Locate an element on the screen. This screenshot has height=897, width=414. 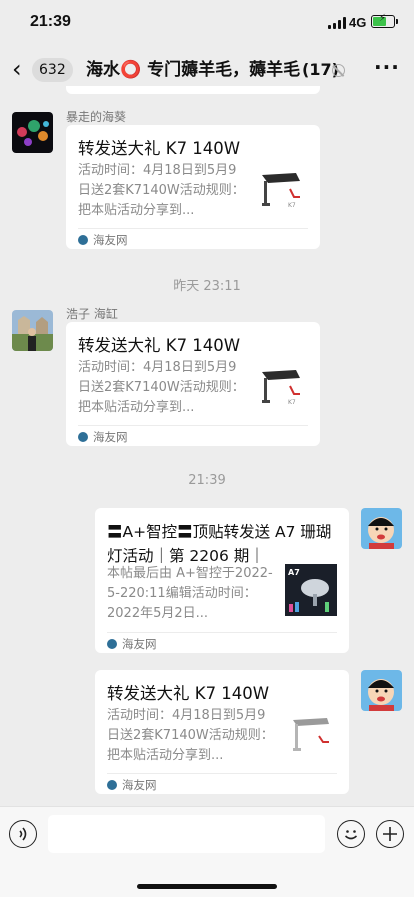
unread-count-badge: 632 is located at coordinates (52, 70).